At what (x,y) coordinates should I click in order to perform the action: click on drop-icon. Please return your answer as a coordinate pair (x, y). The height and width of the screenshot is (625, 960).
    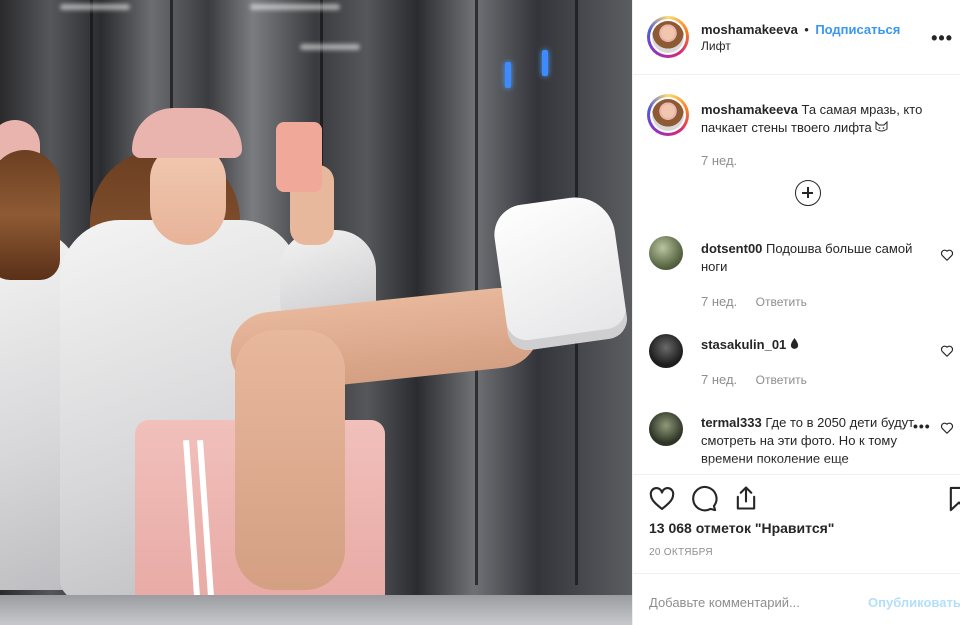
    Looking at the image, I should click on (794, 344).